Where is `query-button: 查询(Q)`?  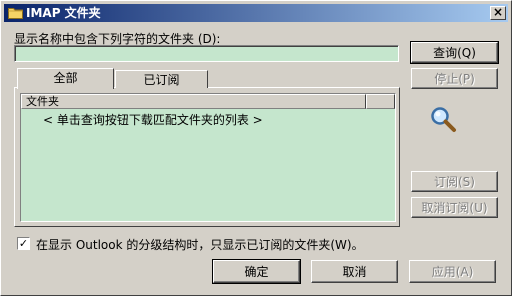 query-button: 查询(Q) is located at coordinates (454, 52).